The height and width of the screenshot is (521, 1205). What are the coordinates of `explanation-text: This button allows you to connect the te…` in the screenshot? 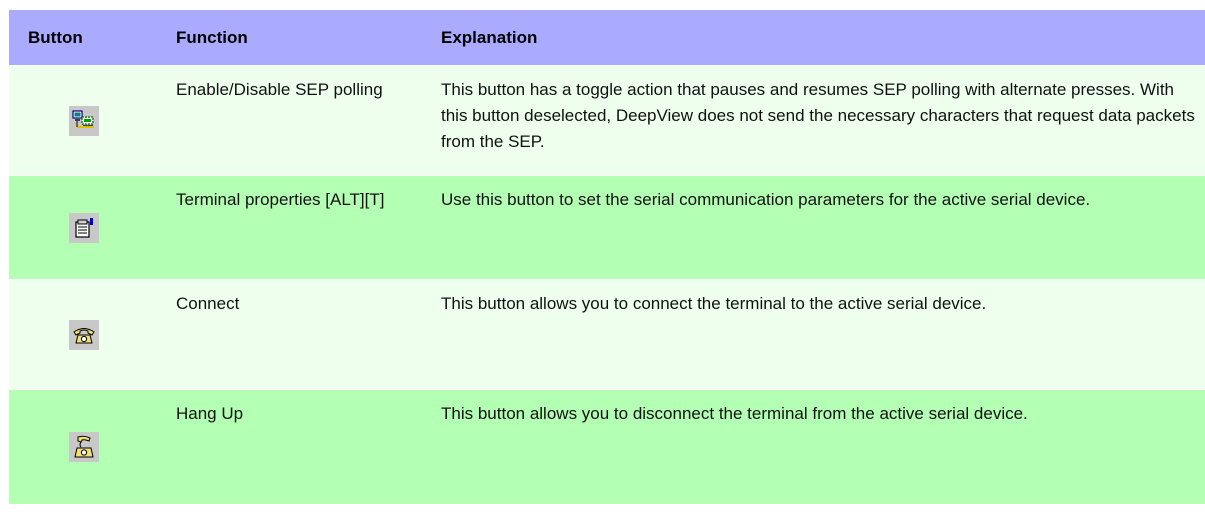 It's located at (714, 303).